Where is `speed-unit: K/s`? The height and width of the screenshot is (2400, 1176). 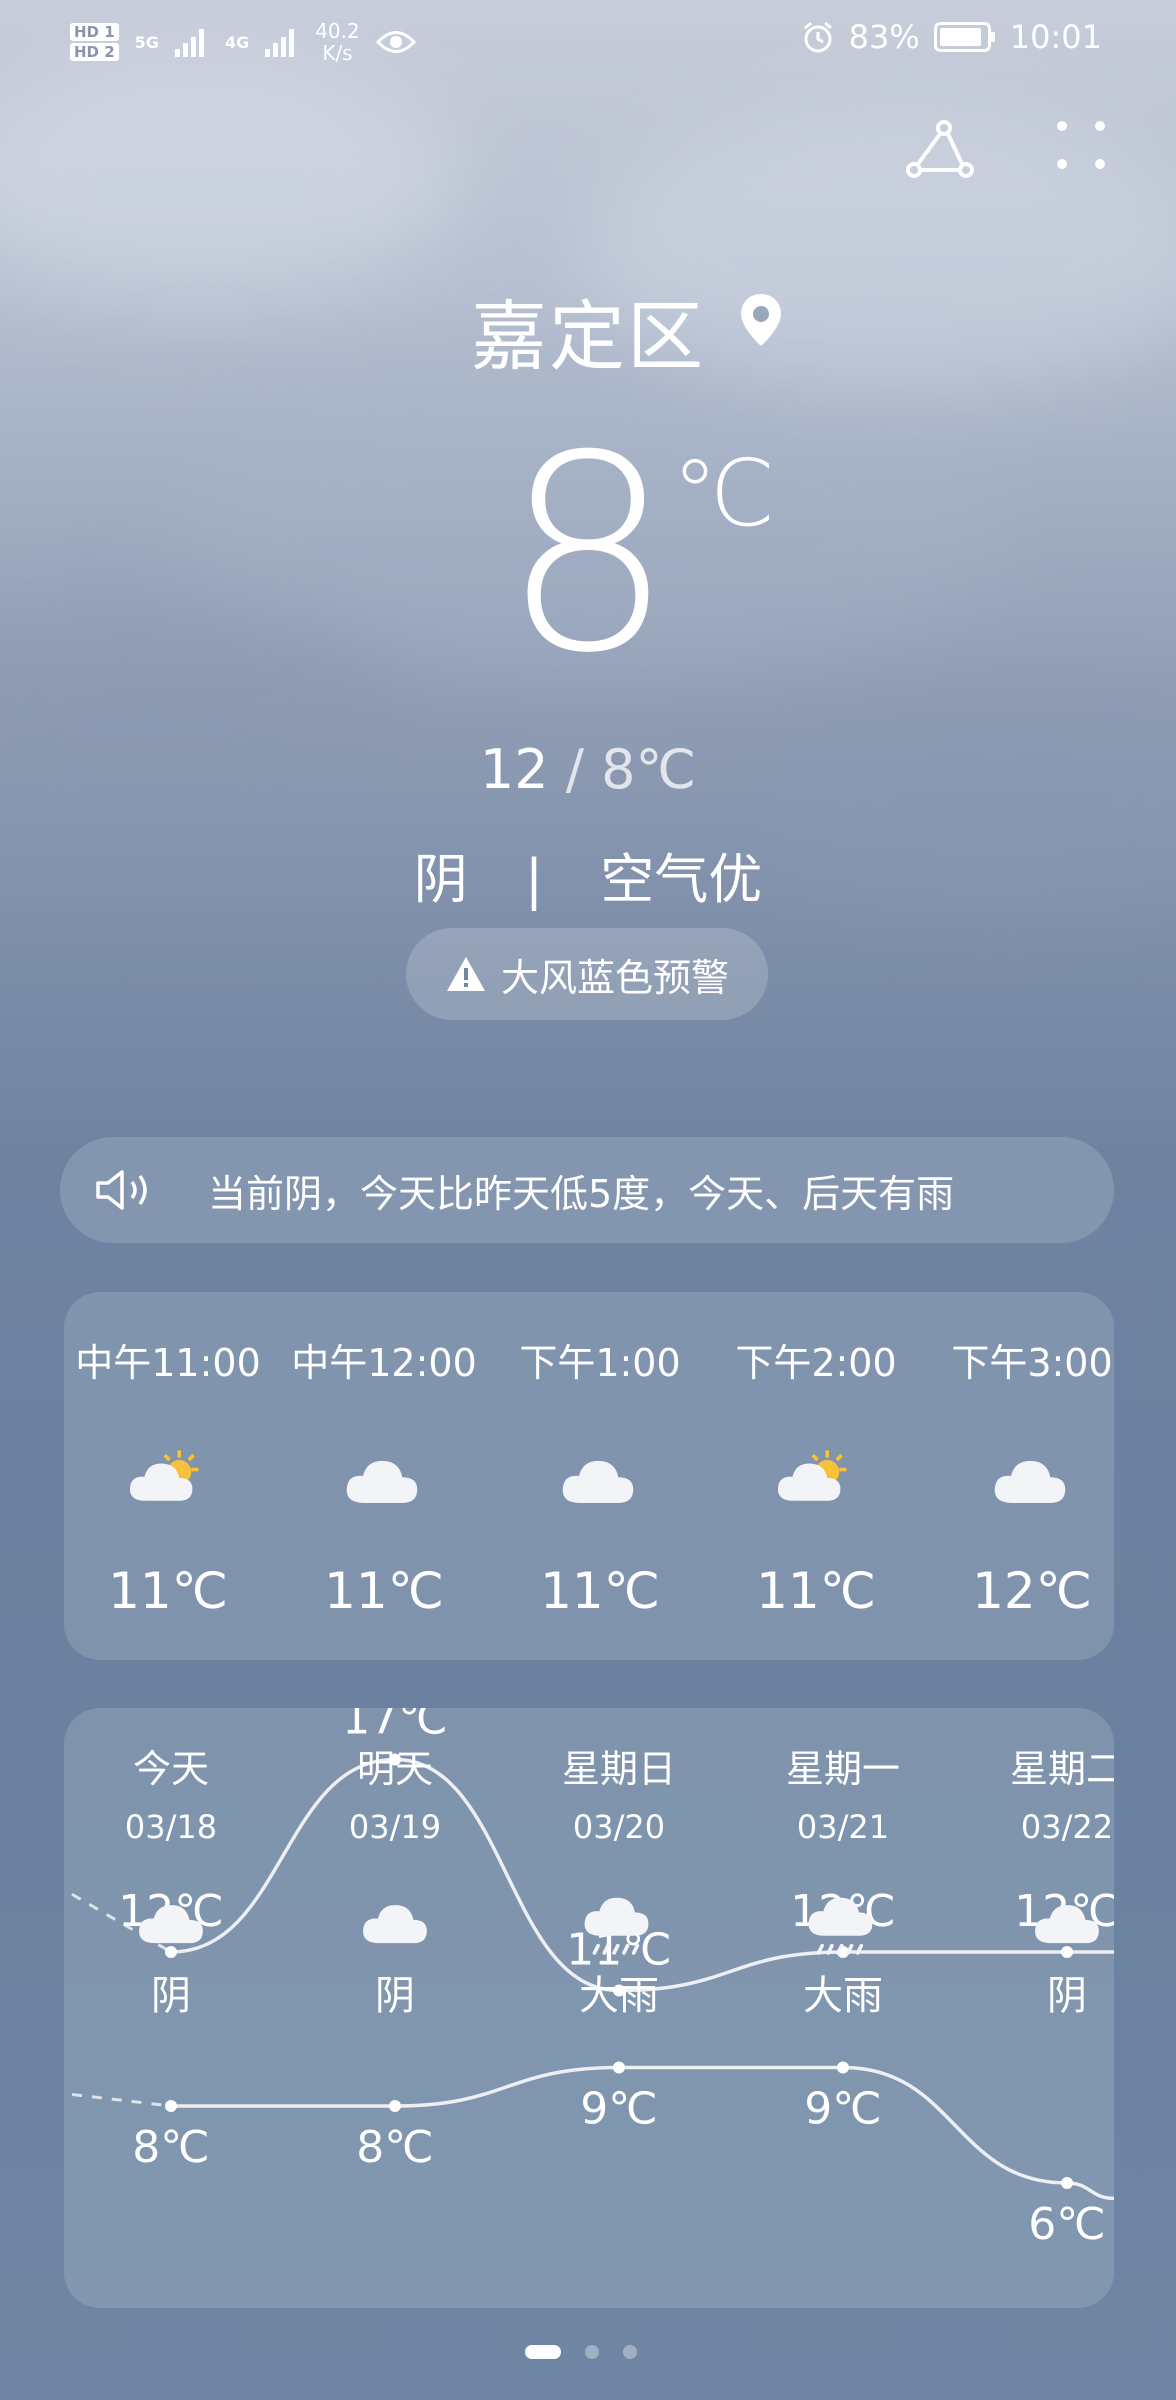 speed-unit: K/s is located at coordinates (337, 53).